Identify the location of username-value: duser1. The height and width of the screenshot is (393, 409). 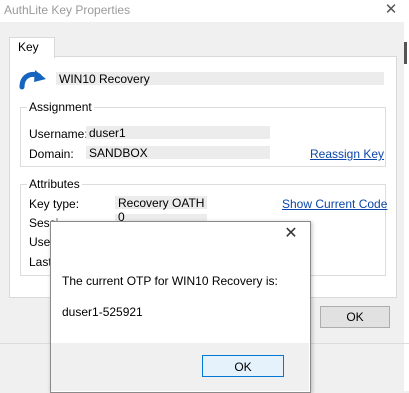
(107, 133).